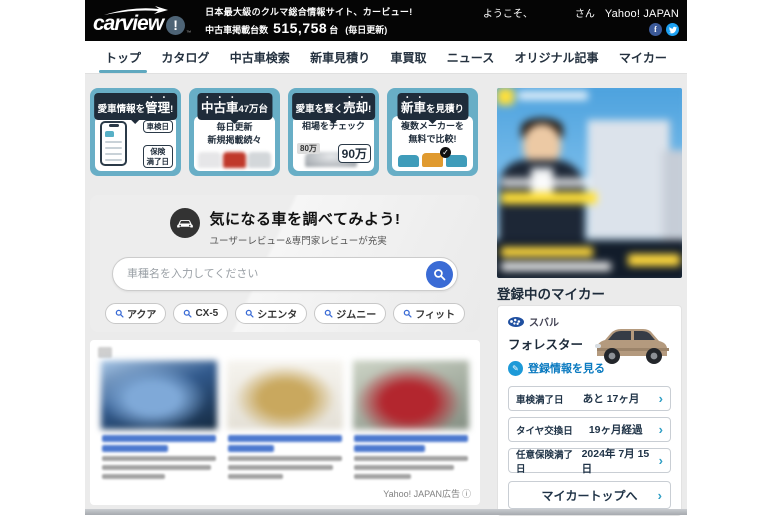 Image resolution: width=772 pixels, height=516 pixels. What do you see at coordinates (234, 160) in the screenshot?
I see `used-cars-image` at bounding box center [234, 160].